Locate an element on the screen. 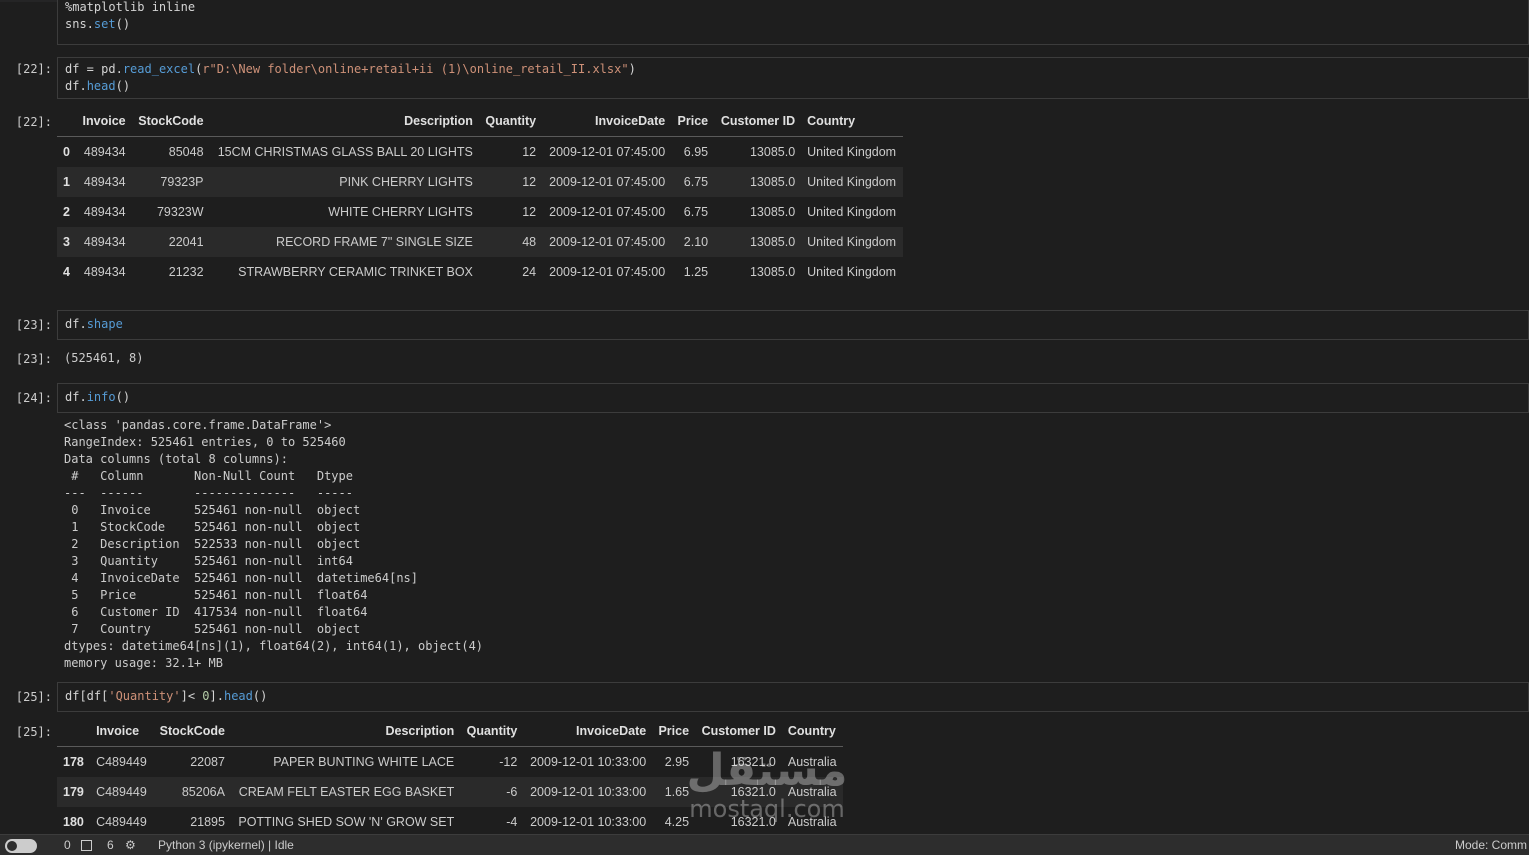 Image resolution: width=1529 pixels, height=855 pixels. code-line: sns.set() is located at coordinates (98, 24).